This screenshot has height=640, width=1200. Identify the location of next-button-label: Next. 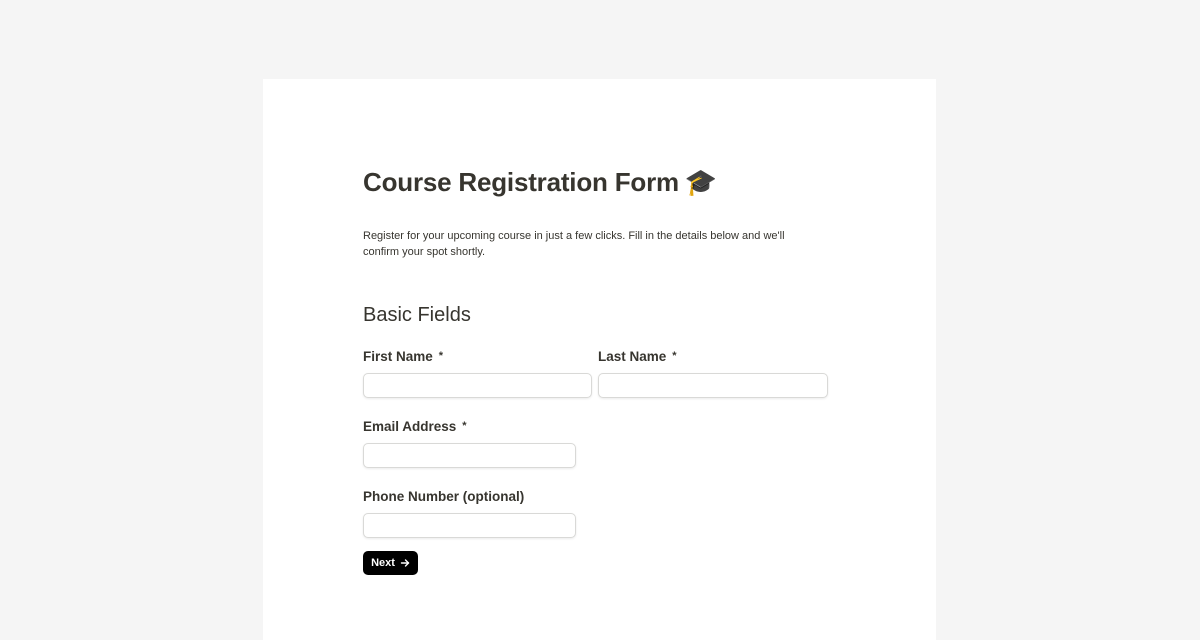
(383, 563).